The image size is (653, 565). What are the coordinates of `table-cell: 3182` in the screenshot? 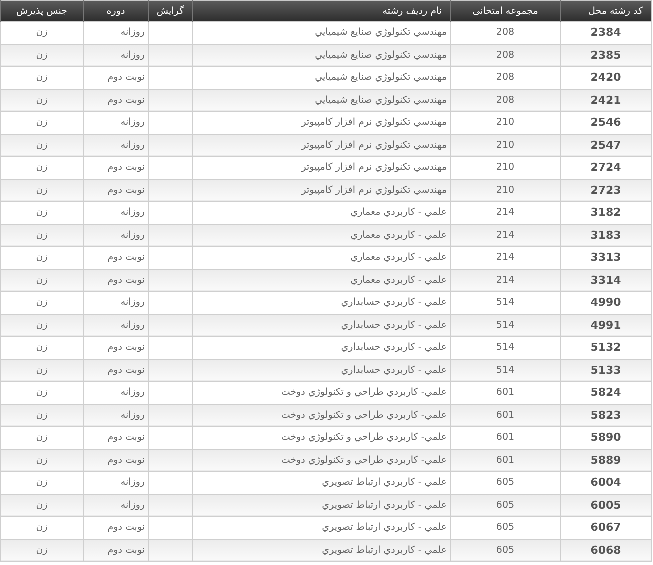 It's located at (606, 213).